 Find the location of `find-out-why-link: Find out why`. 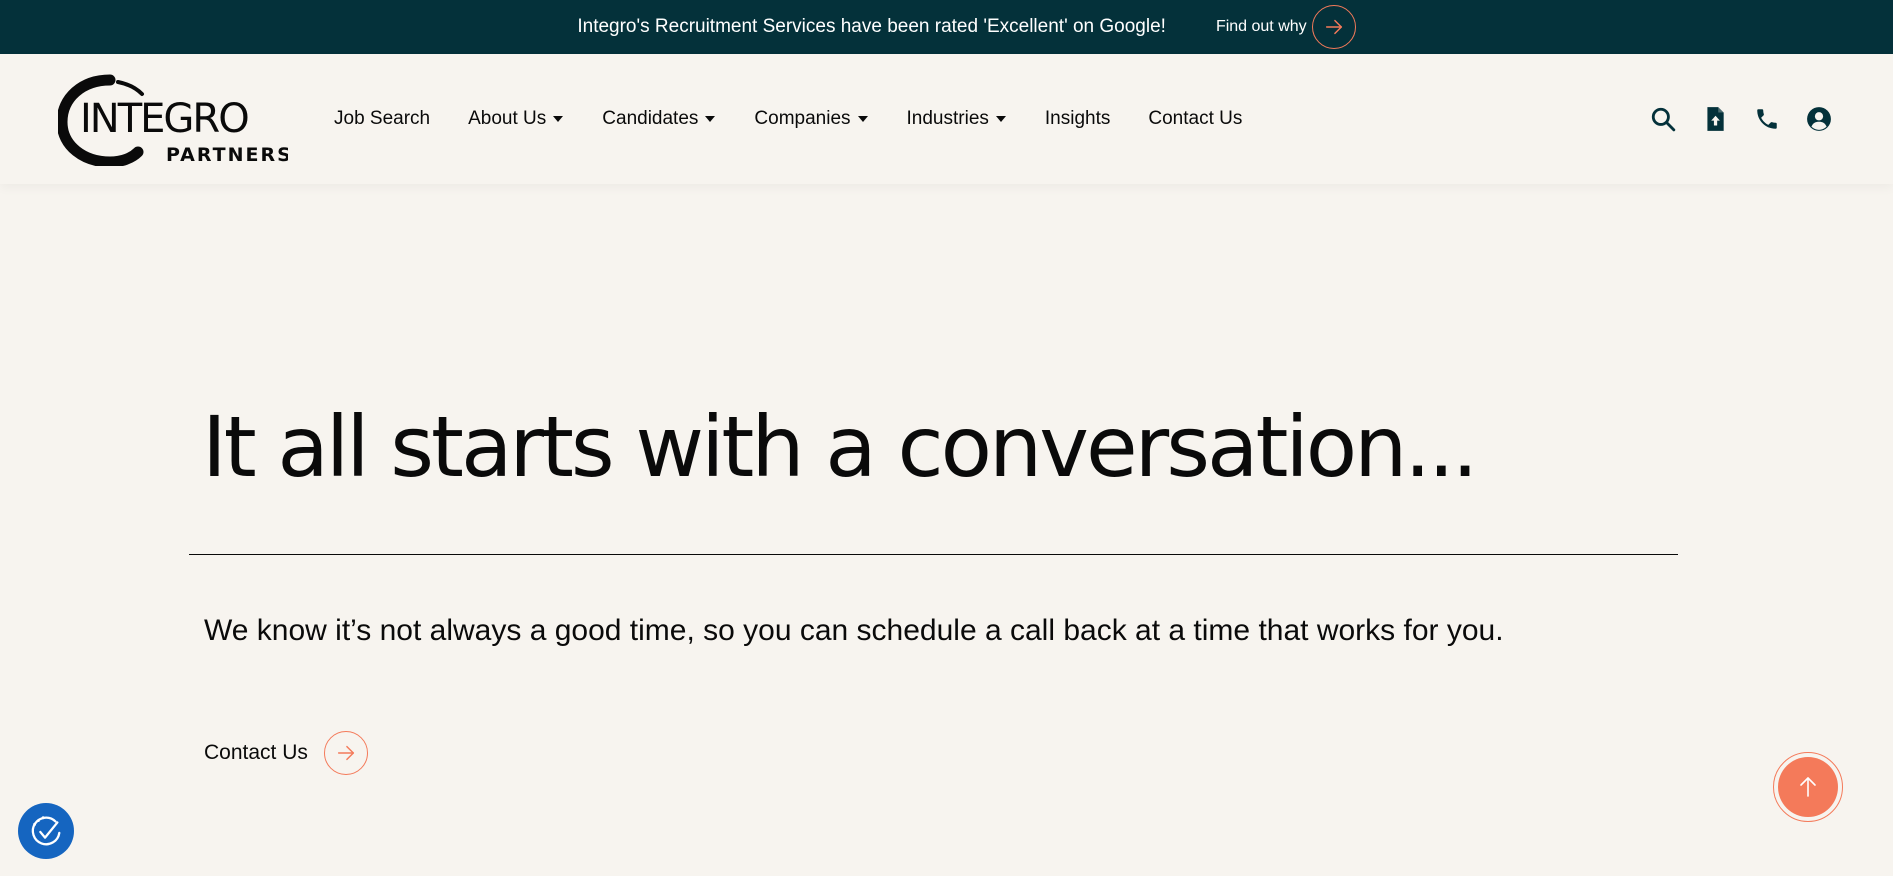

find-out-why-link: Find out why is located at coordinates (1286, 27).